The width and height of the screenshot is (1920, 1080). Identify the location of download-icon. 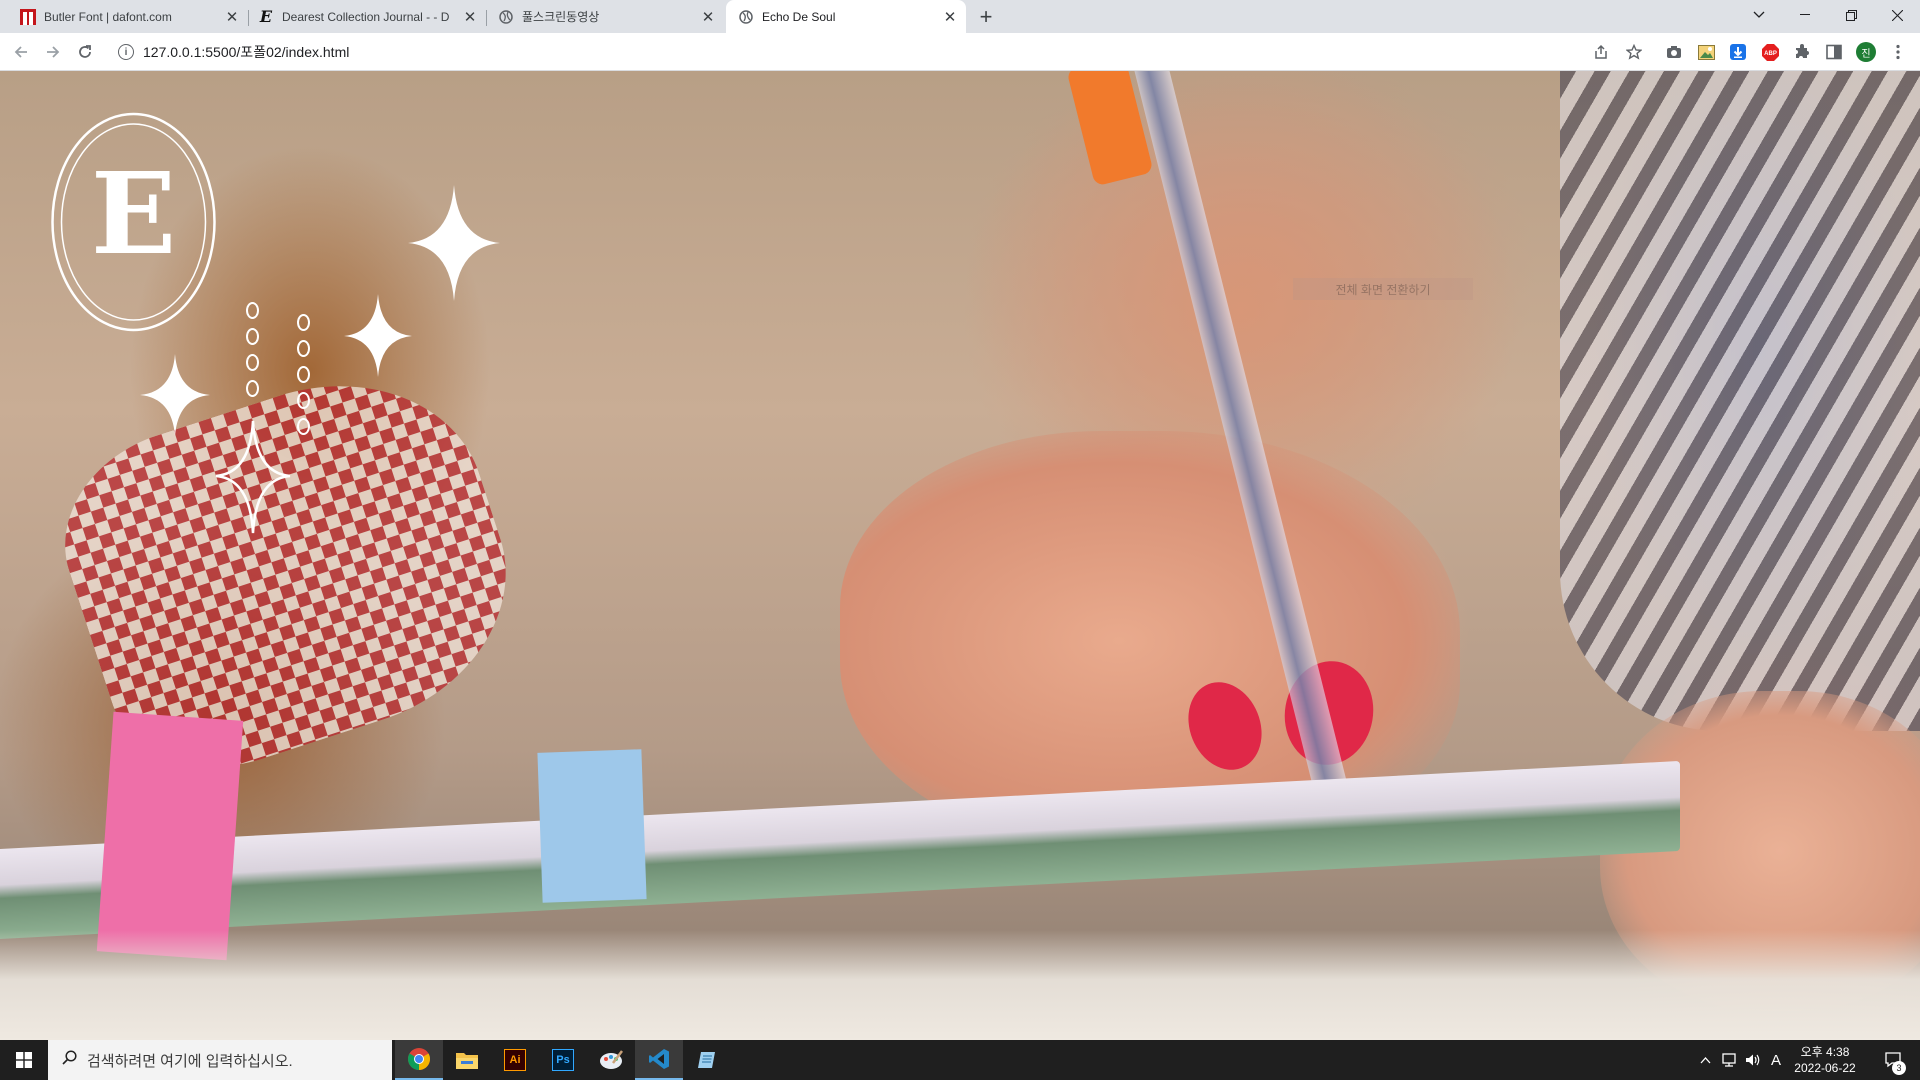
(1738, 52).